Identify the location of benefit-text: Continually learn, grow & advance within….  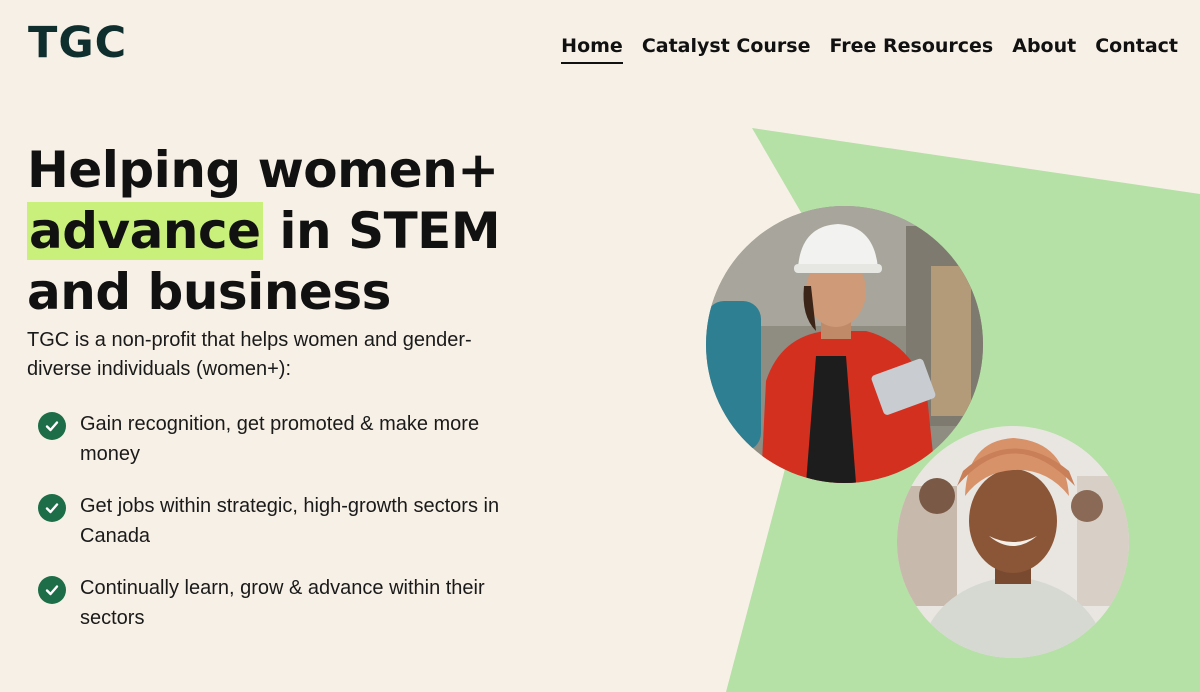
(282, 603).